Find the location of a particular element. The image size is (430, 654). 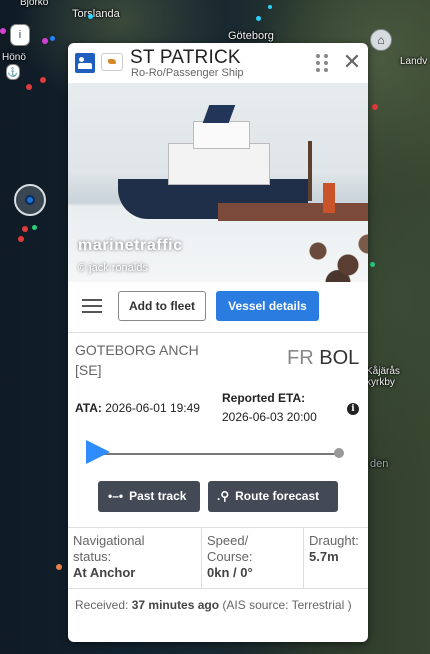

map-label-goteborg: Göteborg is located at coordinates (251, 36).